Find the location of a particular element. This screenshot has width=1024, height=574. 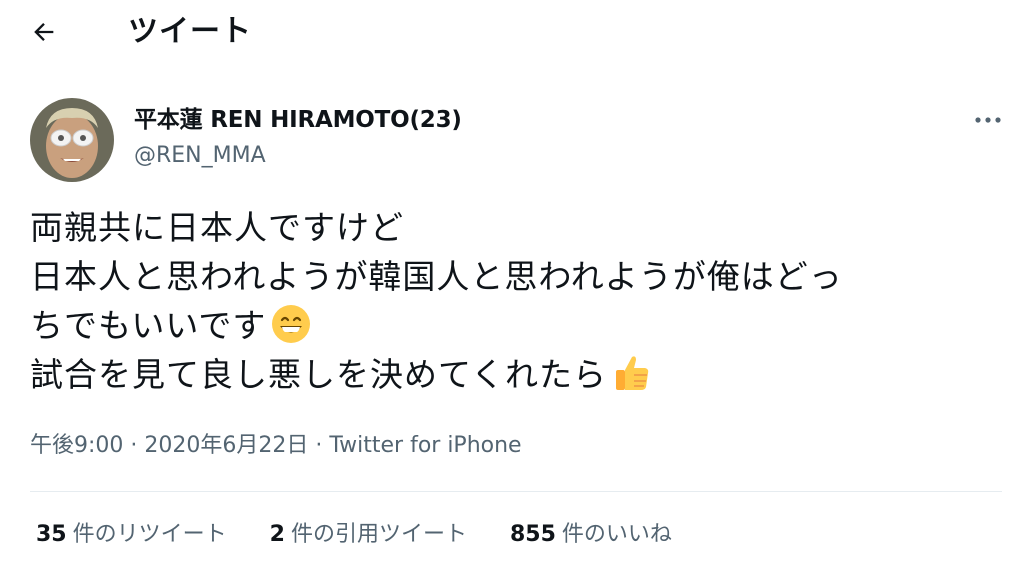

tweet-stats: 35 件のリツイート 2 件の引用ツイート 855 件のいいね is located at coordinates (372, 535).